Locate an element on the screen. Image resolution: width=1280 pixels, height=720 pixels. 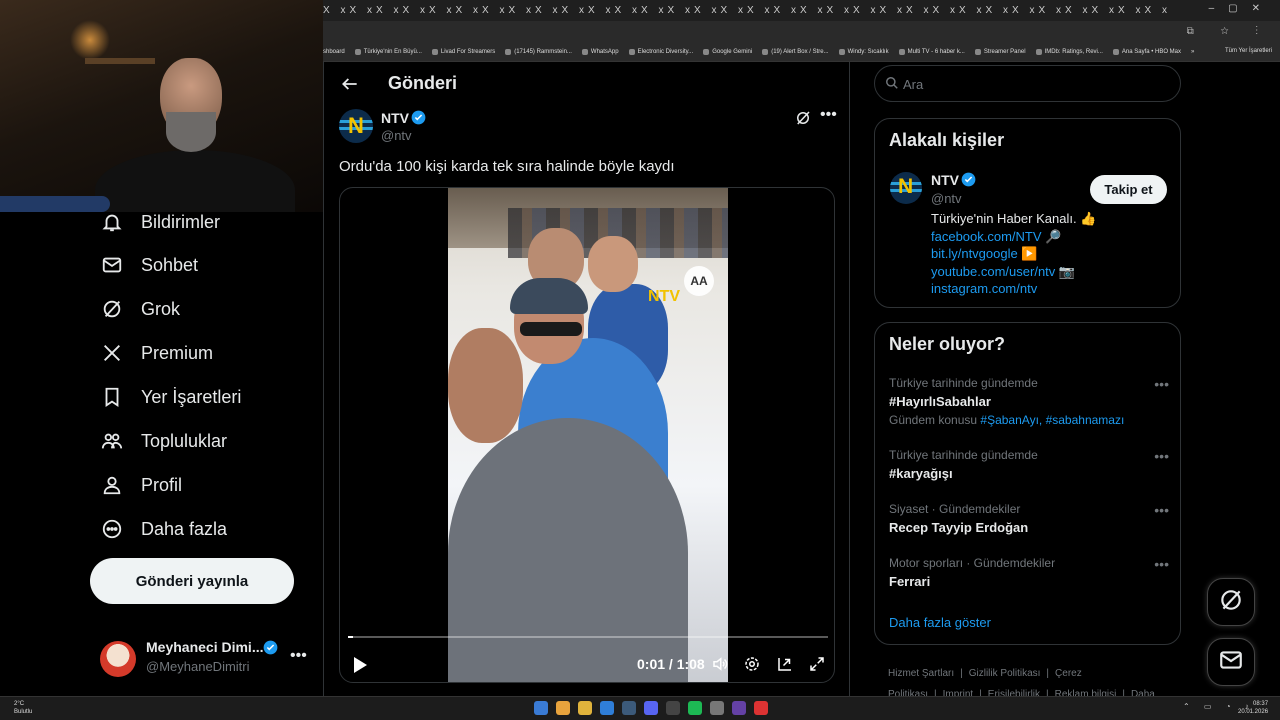
bio-link: instagram.com/ntv is located at coordinates (1013, 289).